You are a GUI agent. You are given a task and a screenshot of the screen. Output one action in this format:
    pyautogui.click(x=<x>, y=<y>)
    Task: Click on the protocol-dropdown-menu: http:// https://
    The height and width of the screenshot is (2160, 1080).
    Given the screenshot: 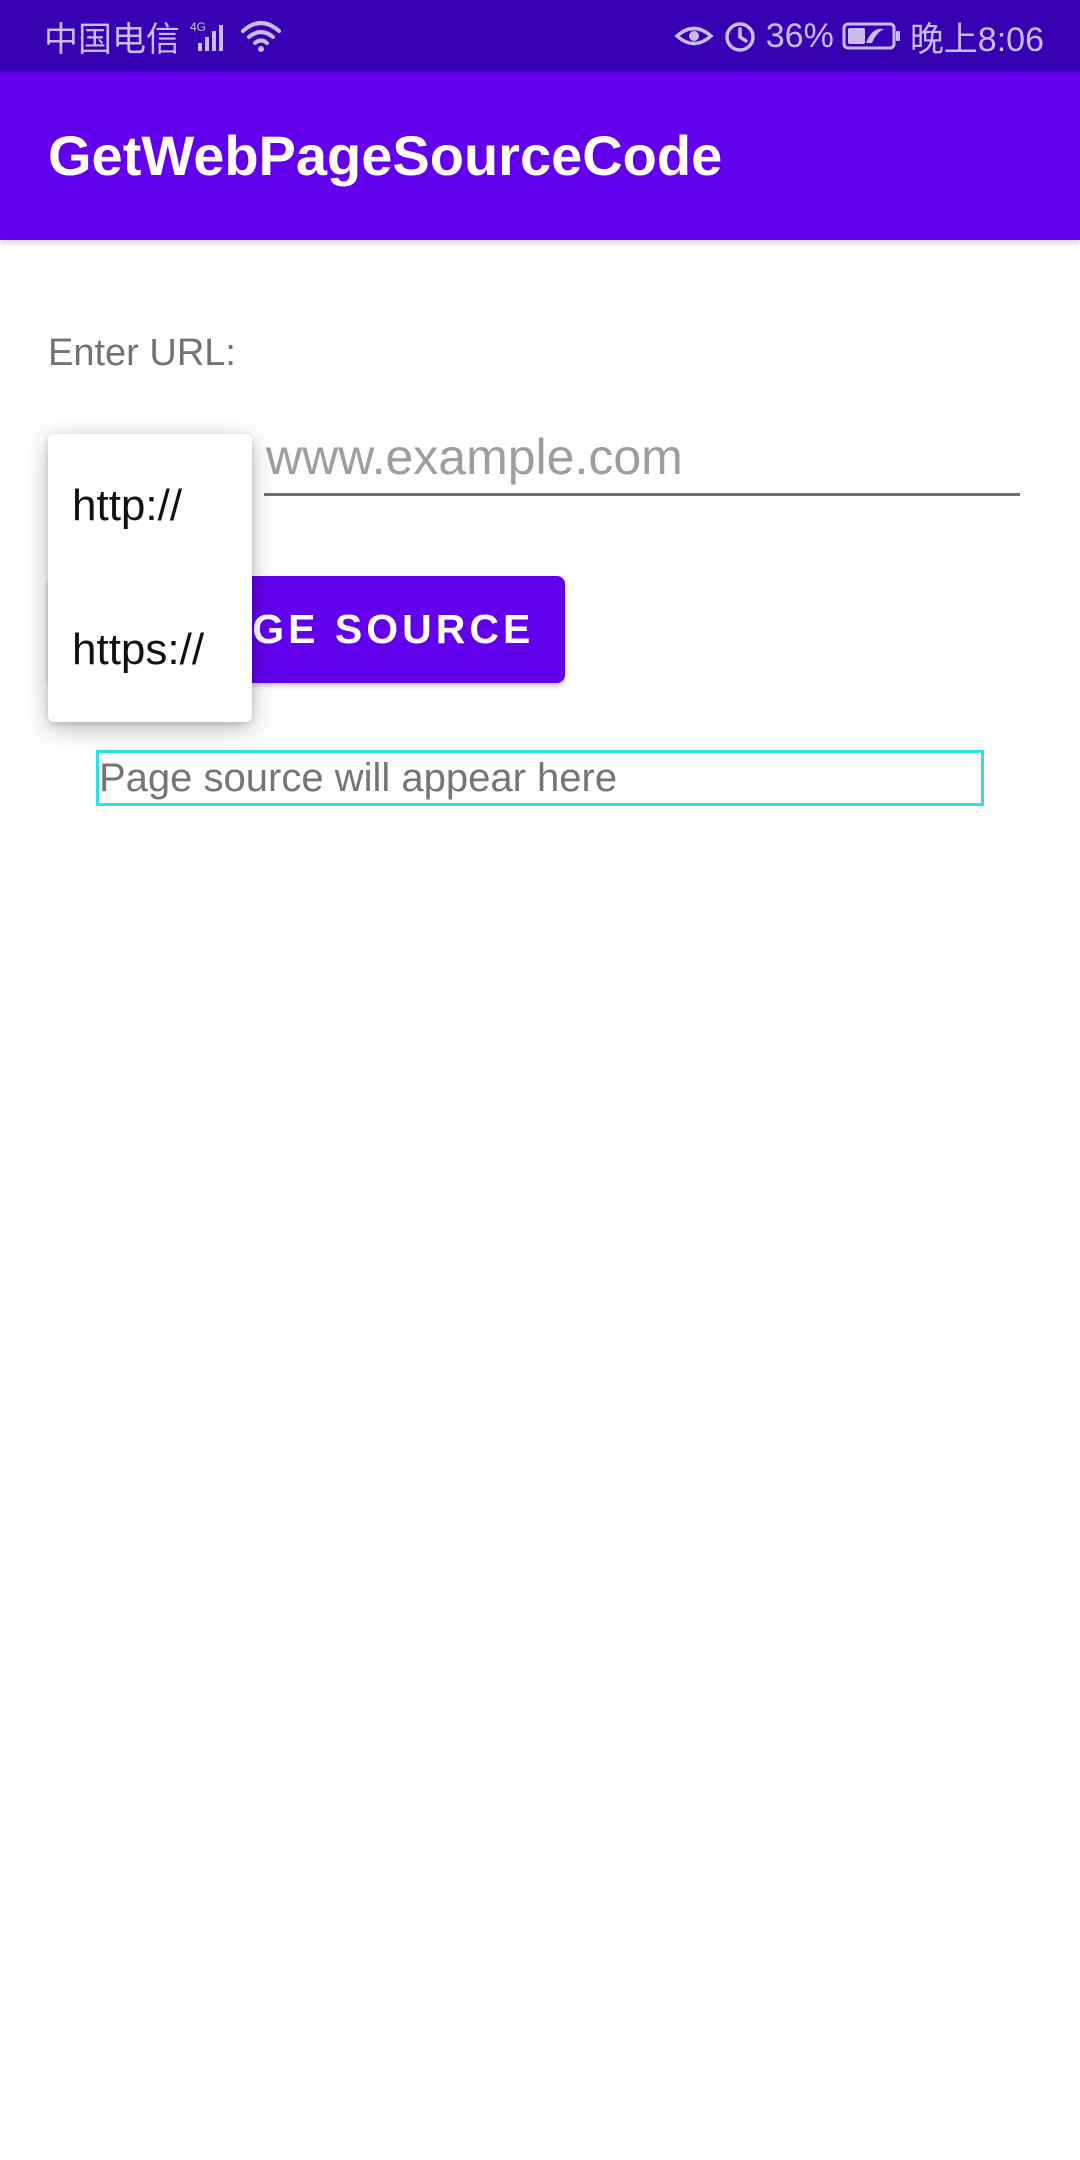 What is the action you would take?
    pyautogui.click(x=150, y=578)
    